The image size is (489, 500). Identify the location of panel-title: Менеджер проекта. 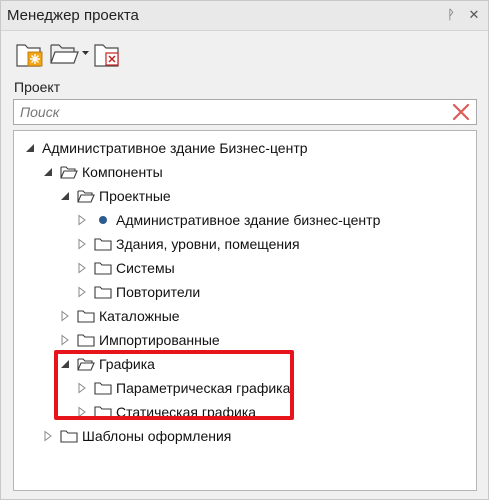
(73, 15).